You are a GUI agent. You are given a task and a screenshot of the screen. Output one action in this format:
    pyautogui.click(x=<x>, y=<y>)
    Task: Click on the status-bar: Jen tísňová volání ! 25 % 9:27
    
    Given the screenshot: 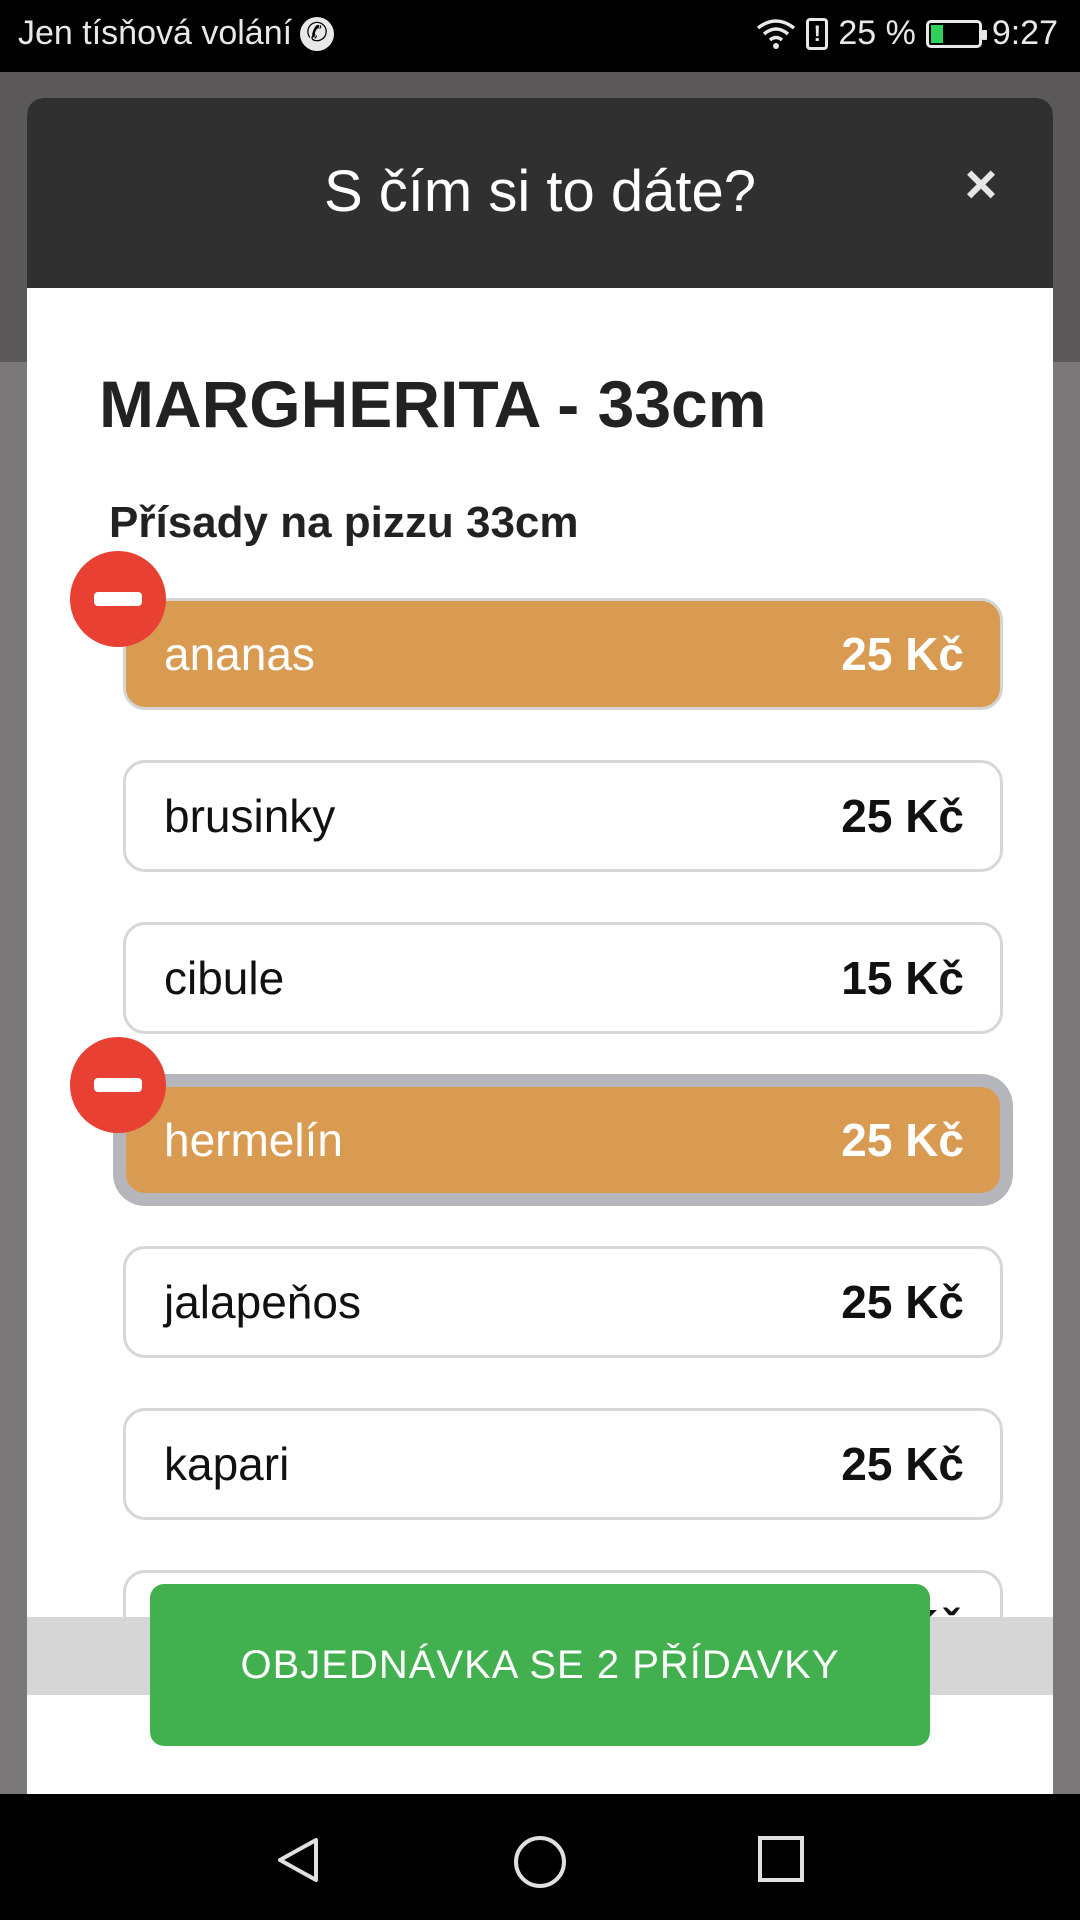 What is the action you would take?
    pyautogui.click(x=540, y=36)
    